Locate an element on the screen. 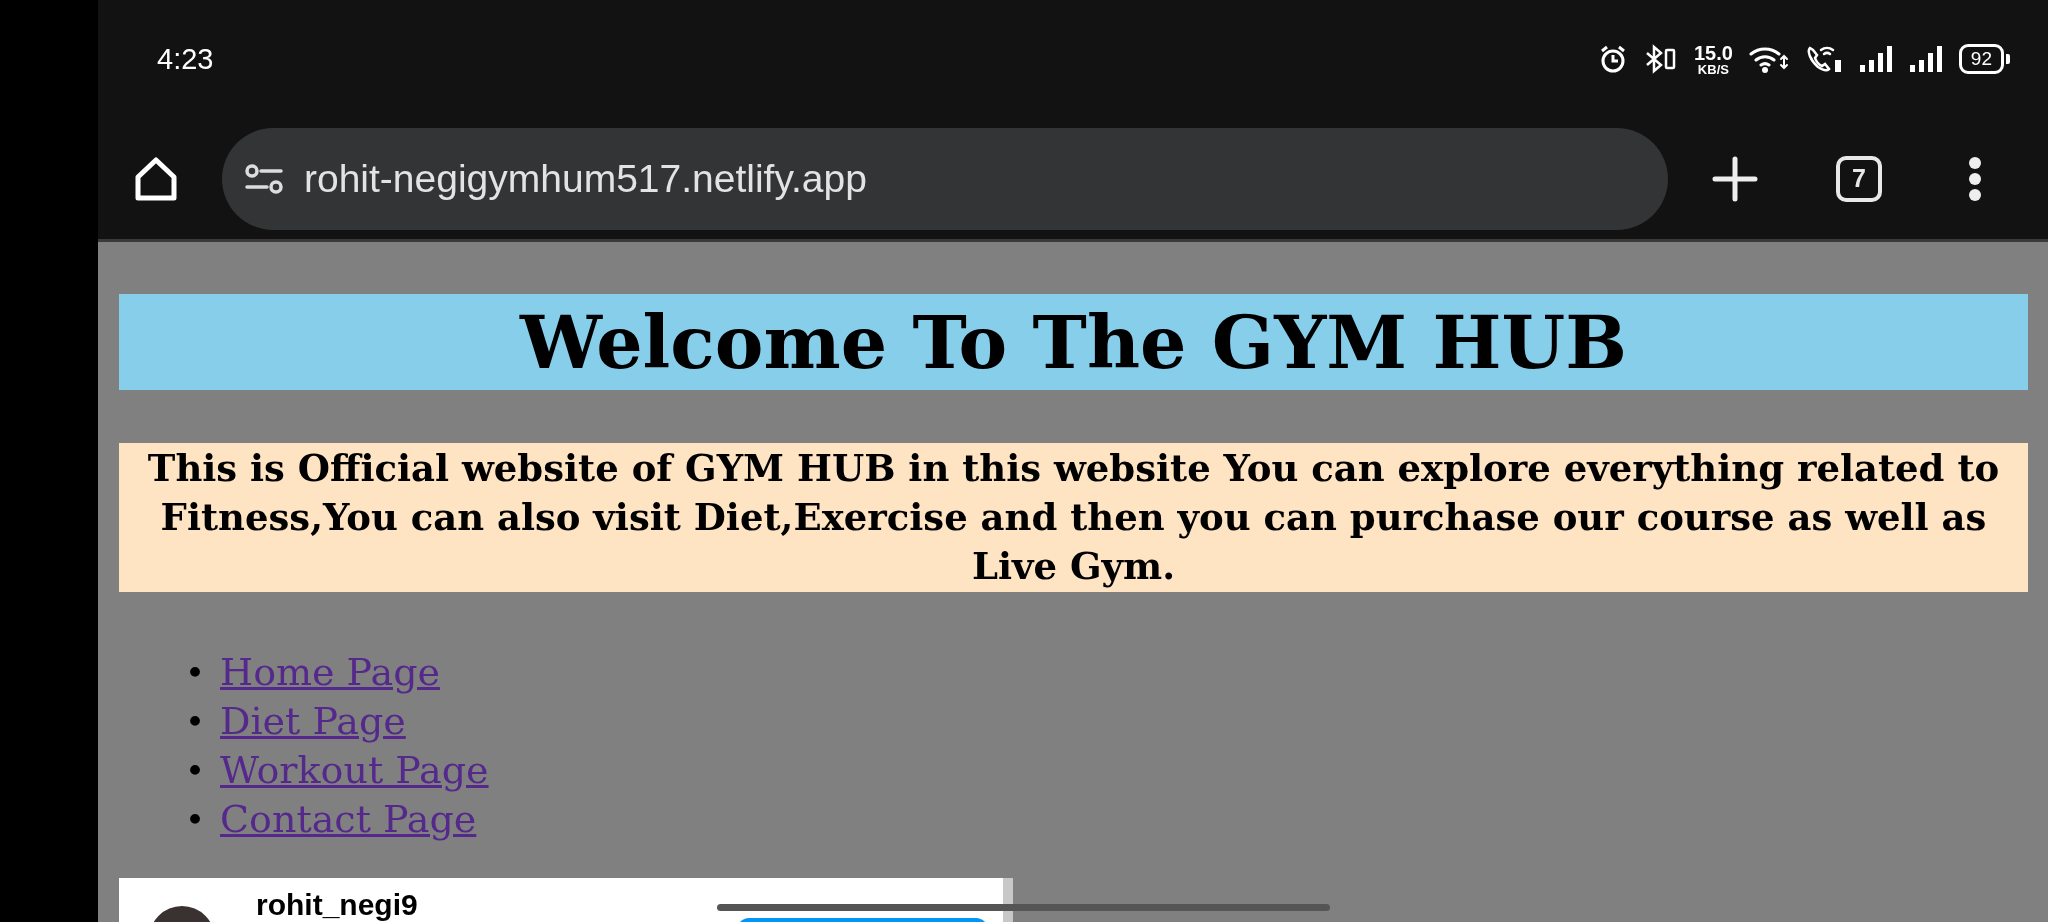  page-heading: Welcome To The GYM HUB is located at coordinates (1073, 342).